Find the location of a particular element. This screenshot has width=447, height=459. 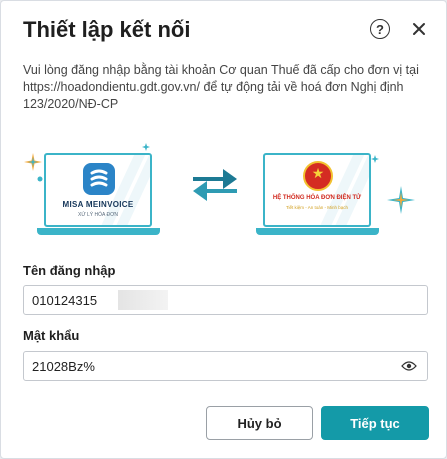

eye-icon is located at coordinates (409, 366).